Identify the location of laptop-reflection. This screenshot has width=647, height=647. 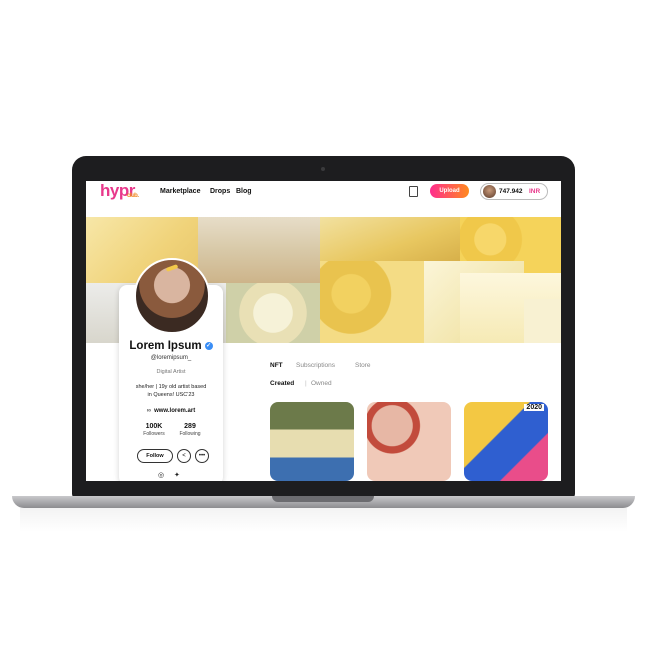
(323, 520).